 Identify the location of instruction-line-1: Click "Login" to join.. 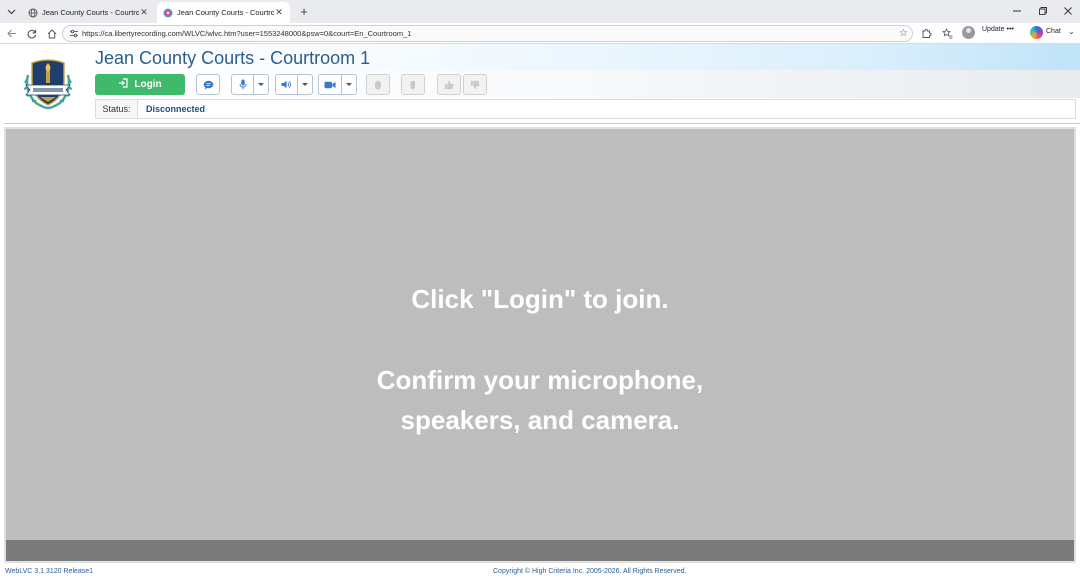
(540, 299).